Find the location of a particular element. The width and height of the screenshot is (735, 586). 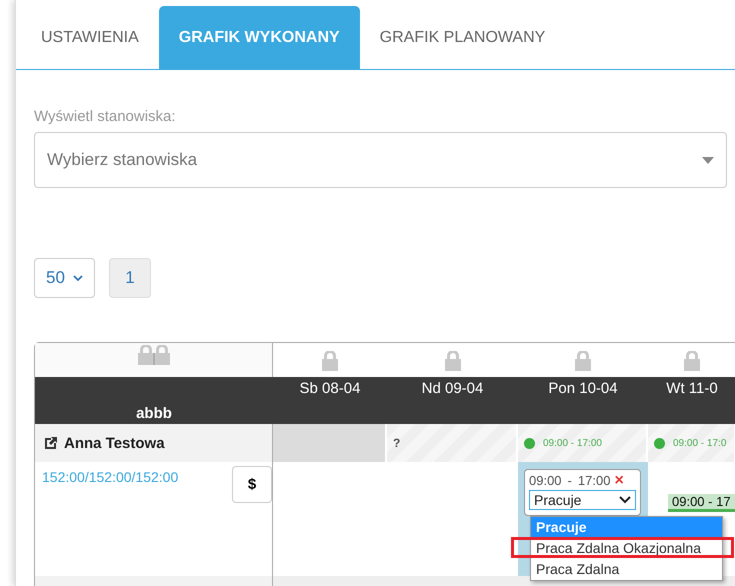

end-time-field: 17:00 is located at coordinates (594, 480).